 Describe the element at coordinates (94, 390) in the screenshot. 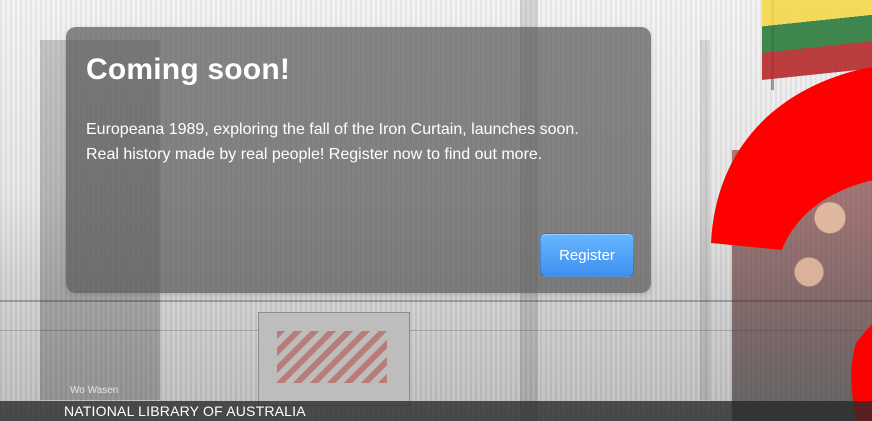

I see `photo-credit: Wo Wasen` at that location.